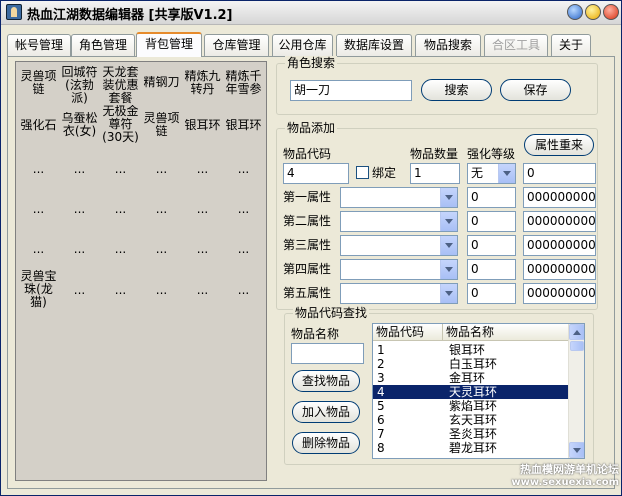 This screenshot has width=622, height=496. Describe the element at coordinates (399, 269) in the screenshot. I see `attr-4-select` at that location.